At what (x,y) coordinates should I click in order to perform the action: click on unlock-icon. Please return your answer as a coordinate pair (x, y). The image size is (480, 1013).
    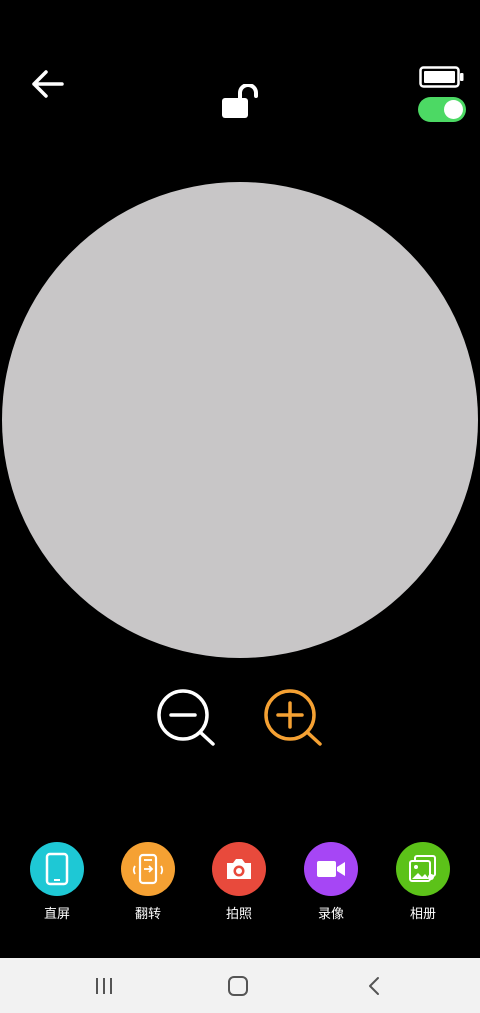
    Looking at the image, I should click on (240, 100).